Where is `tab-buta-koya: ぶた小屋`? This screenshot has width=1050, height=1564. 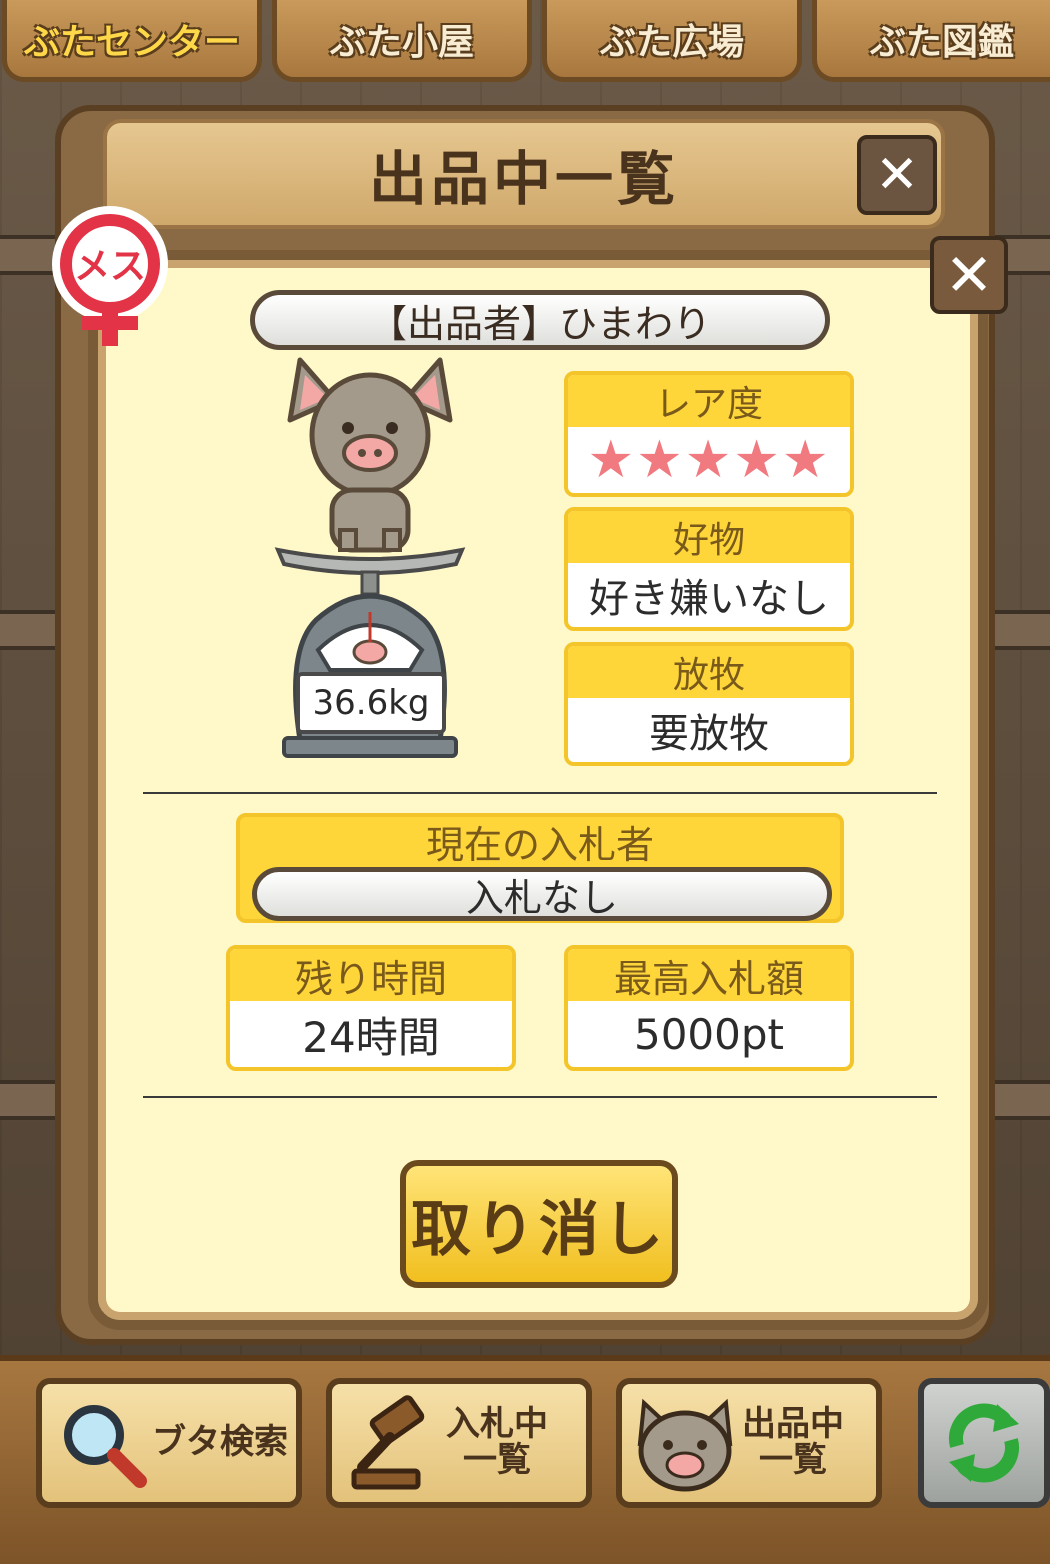
tab-buta-koya: ぶた小屋 is located at coordinates (402, 41).